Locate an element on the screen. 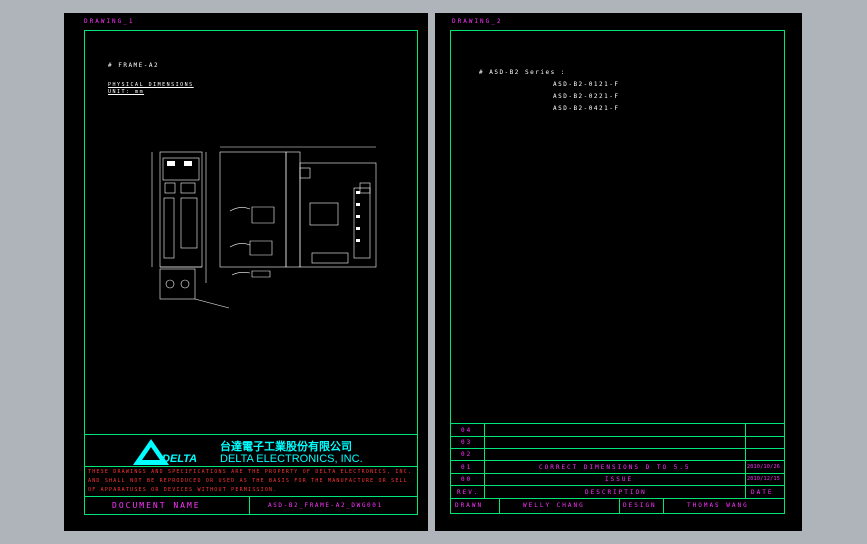  rev-header-date: DATE is located at coordinates (762, 492).